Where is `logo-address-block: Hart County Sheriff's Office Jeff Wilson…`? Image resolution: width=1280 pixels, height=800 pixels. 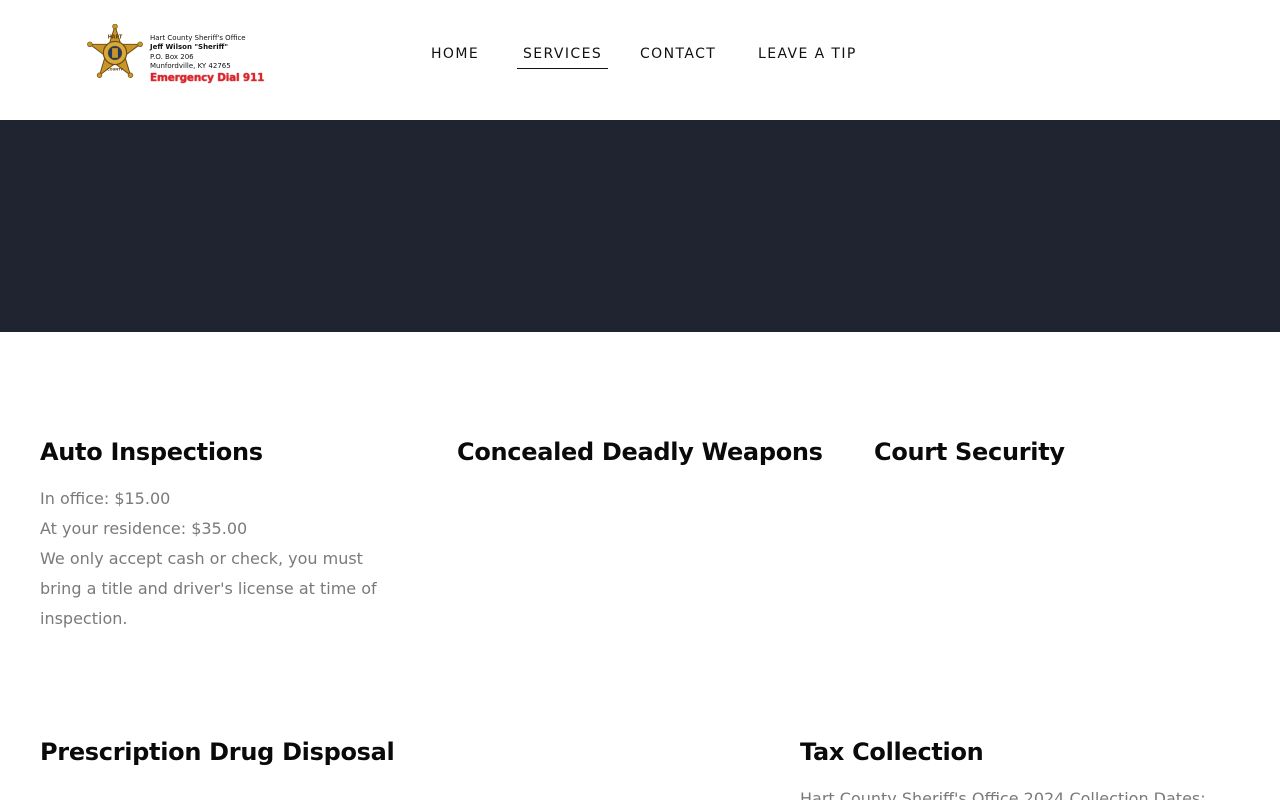
logo-address-block: Hart County Sheriff's Office Jeff Wilson… is located at coordinates (198, 52).